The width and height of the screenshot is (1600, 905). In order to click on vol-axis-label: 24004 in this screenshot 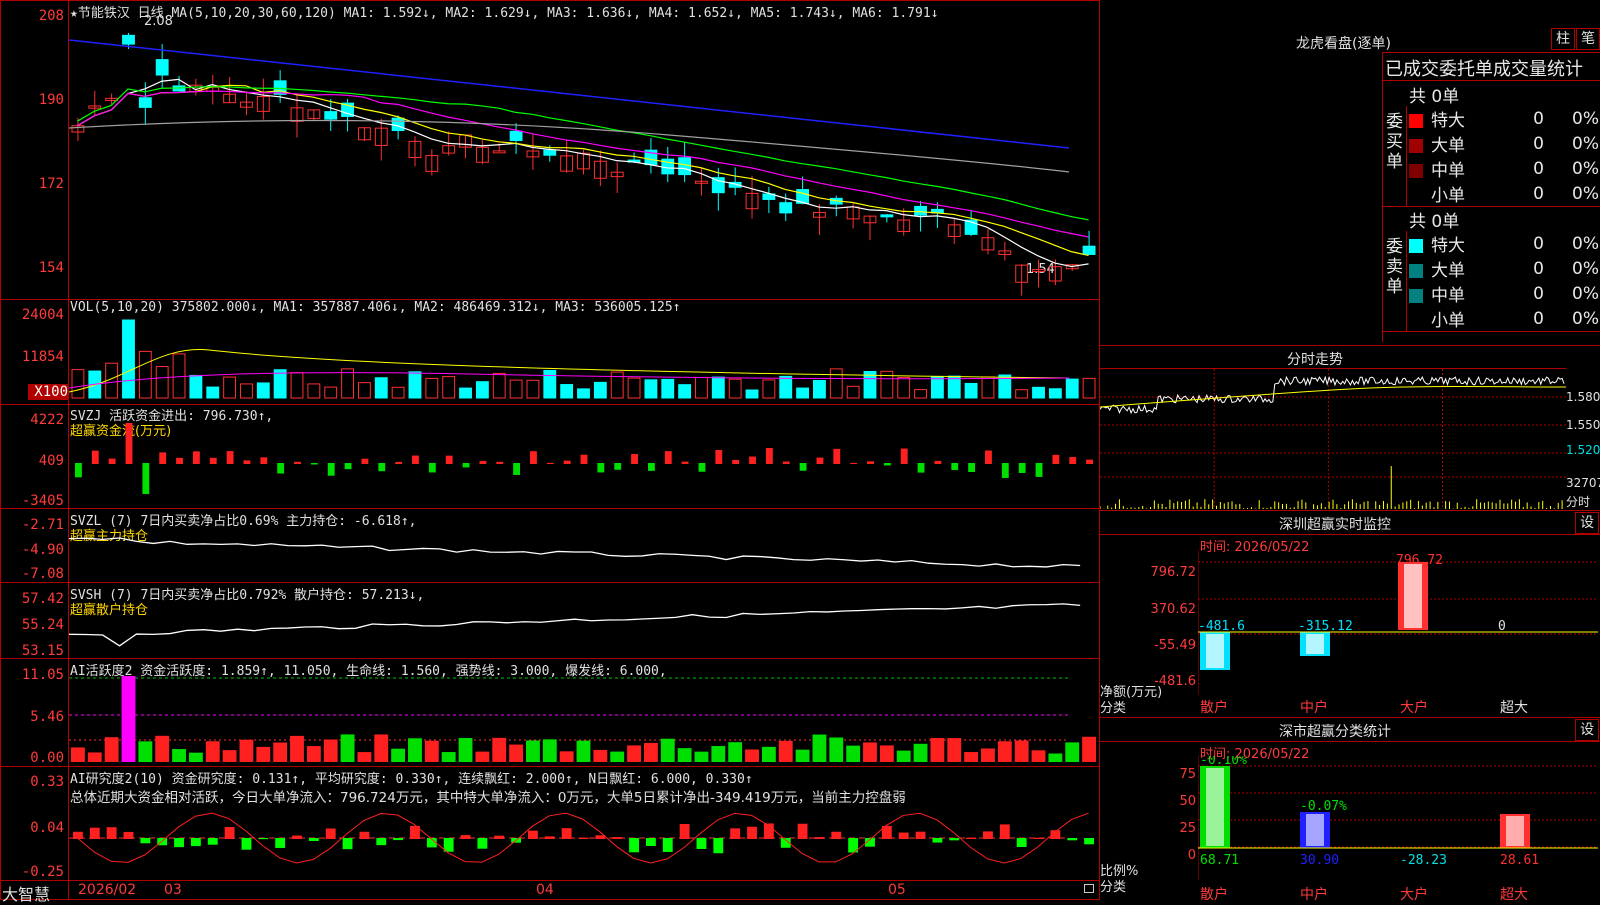, I will do `click(42, 315)`.